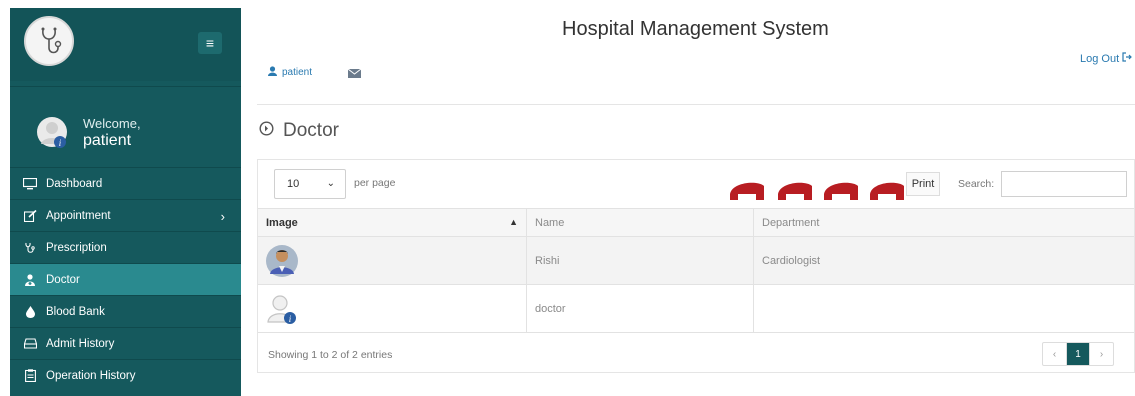 The height and width of the screenshot is (396, 1135). What do you see at coordinates (266, 131) in the screenshot?
I see `circle-arrow-right-icon` at bounding box center [266, 131].